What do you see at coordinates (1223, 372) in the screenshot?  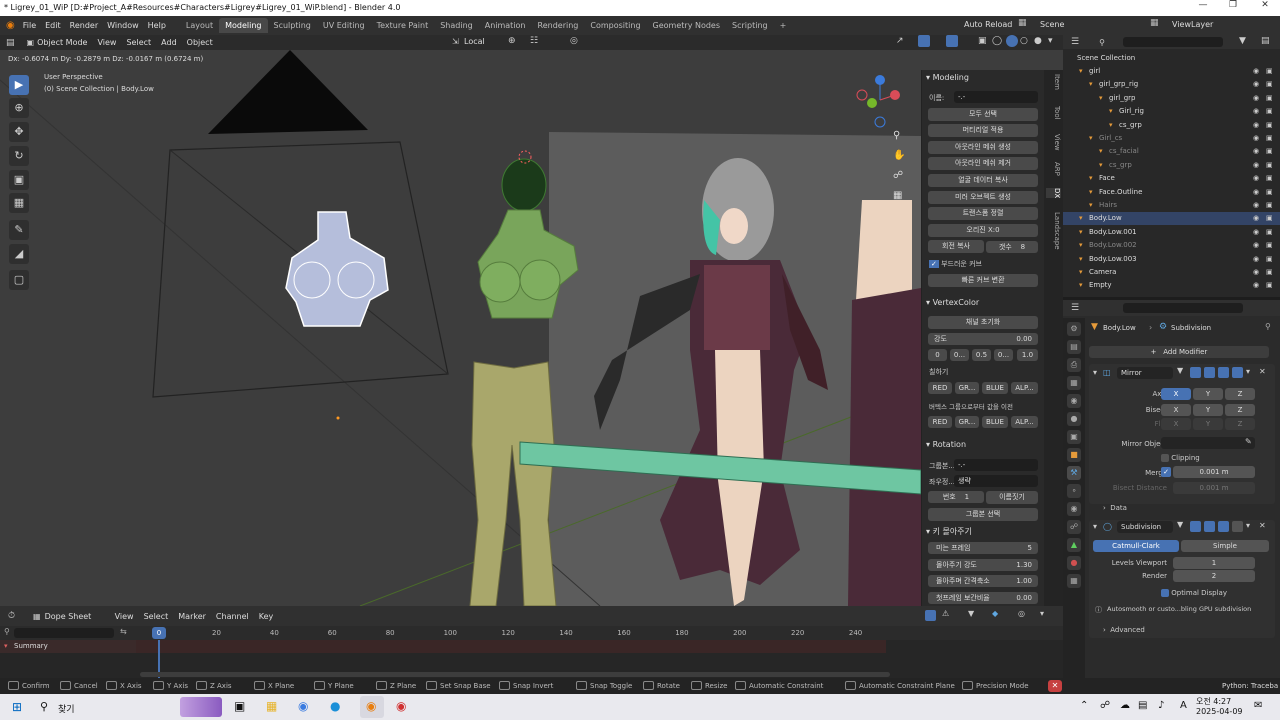 I see `mirror-viewport-toggle` at bounding box center [1223, 372].